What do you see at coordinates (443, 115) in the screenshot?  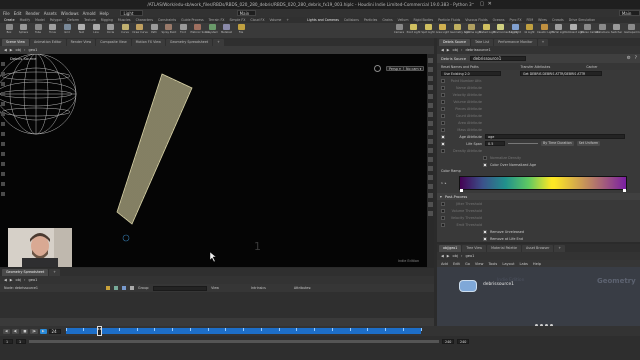 I see `count-attribute-checkbox` at bounding box center [443, 115].